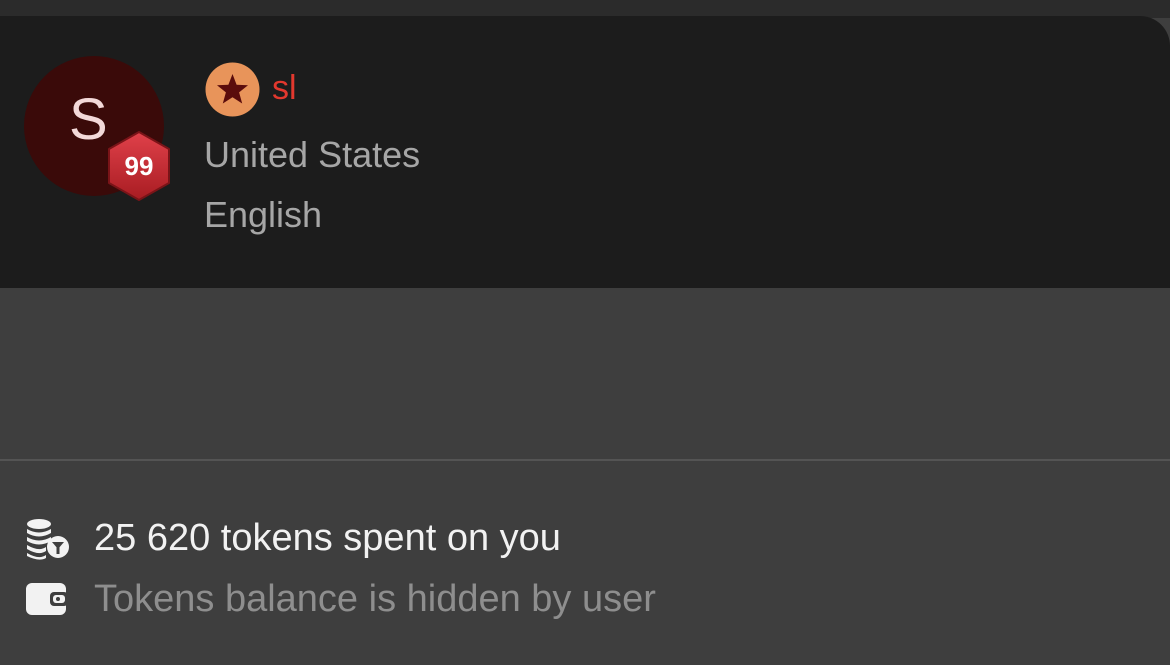  Describe the element at coordinates (48, 599) in the screenshot. I see `wallet-icon` at that location.